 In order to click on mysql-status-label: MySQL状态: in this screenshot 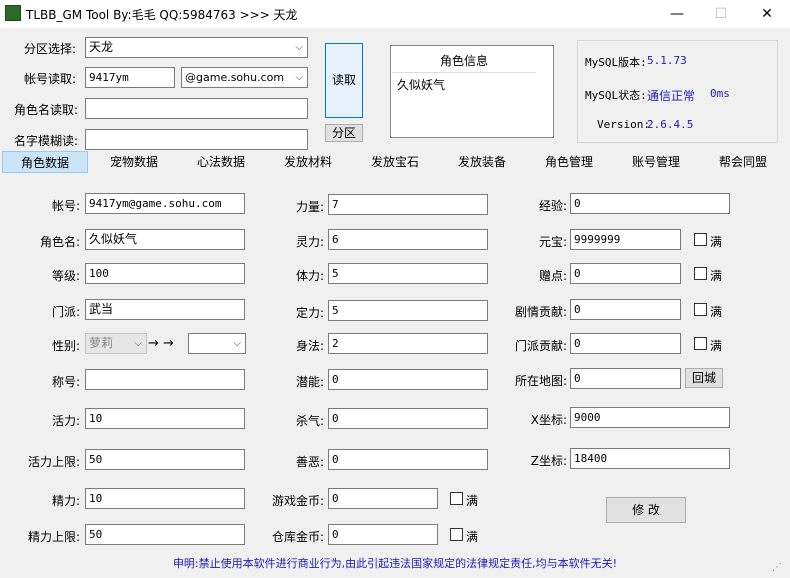, I will do `click(616, 95)`.